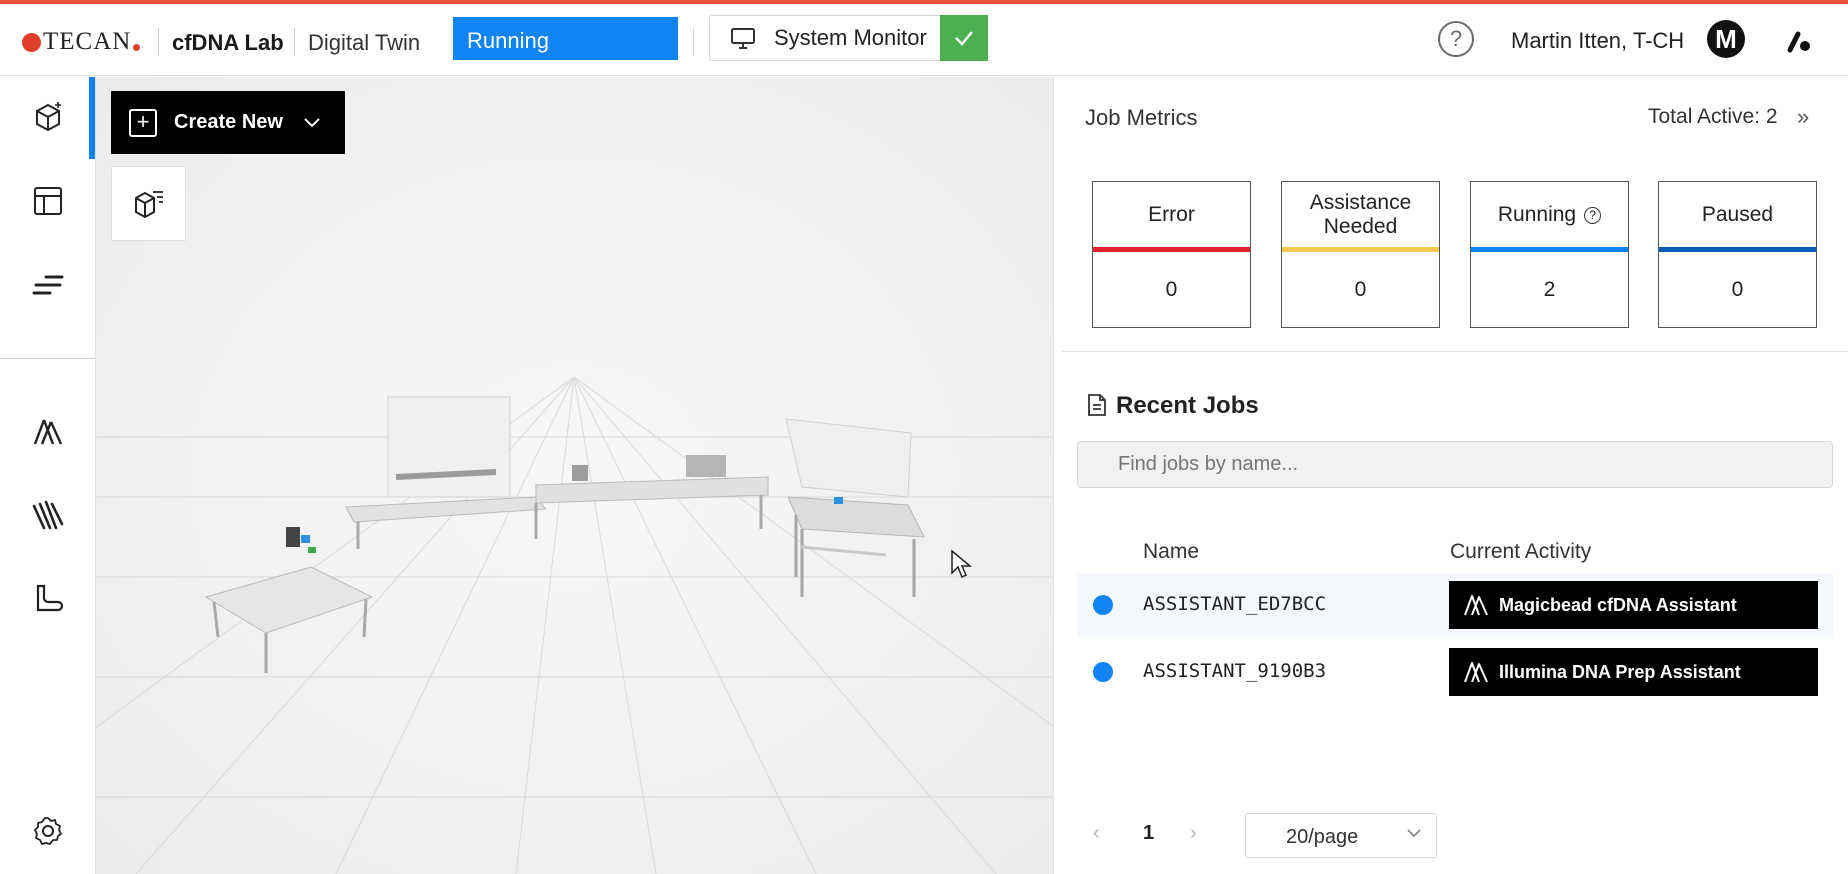  I want to click on logo-text: TECAN, so click(87, 41).